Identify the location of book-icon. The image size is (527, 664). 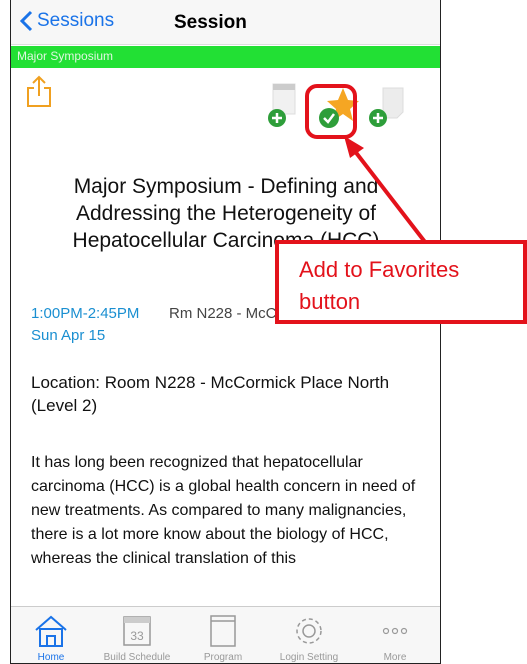
(223, 631).